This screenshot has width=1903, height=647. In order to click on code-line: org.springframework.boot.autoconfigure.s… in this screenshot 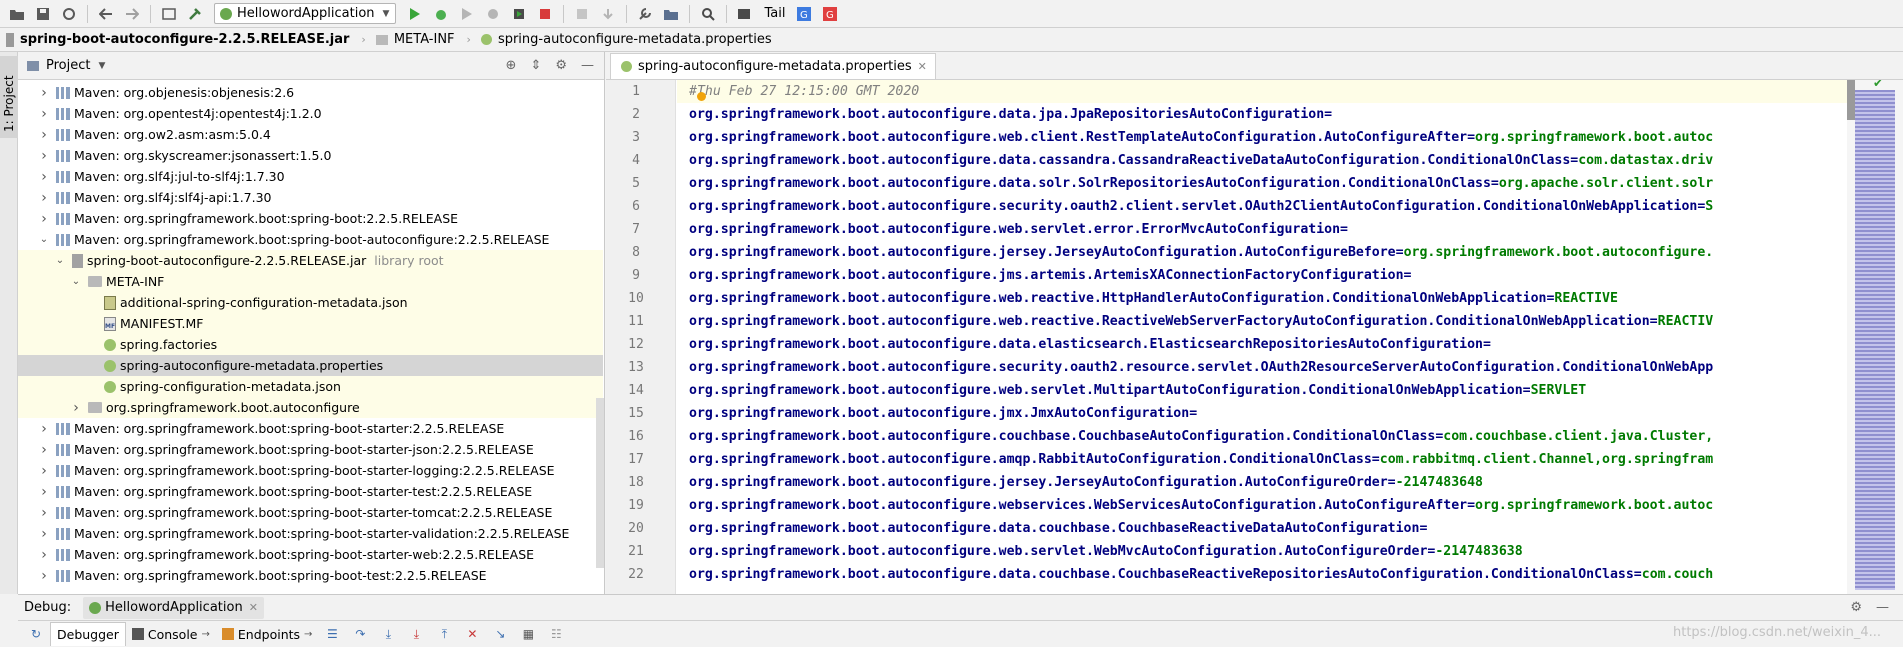, I will do `click(1266, 206)`.